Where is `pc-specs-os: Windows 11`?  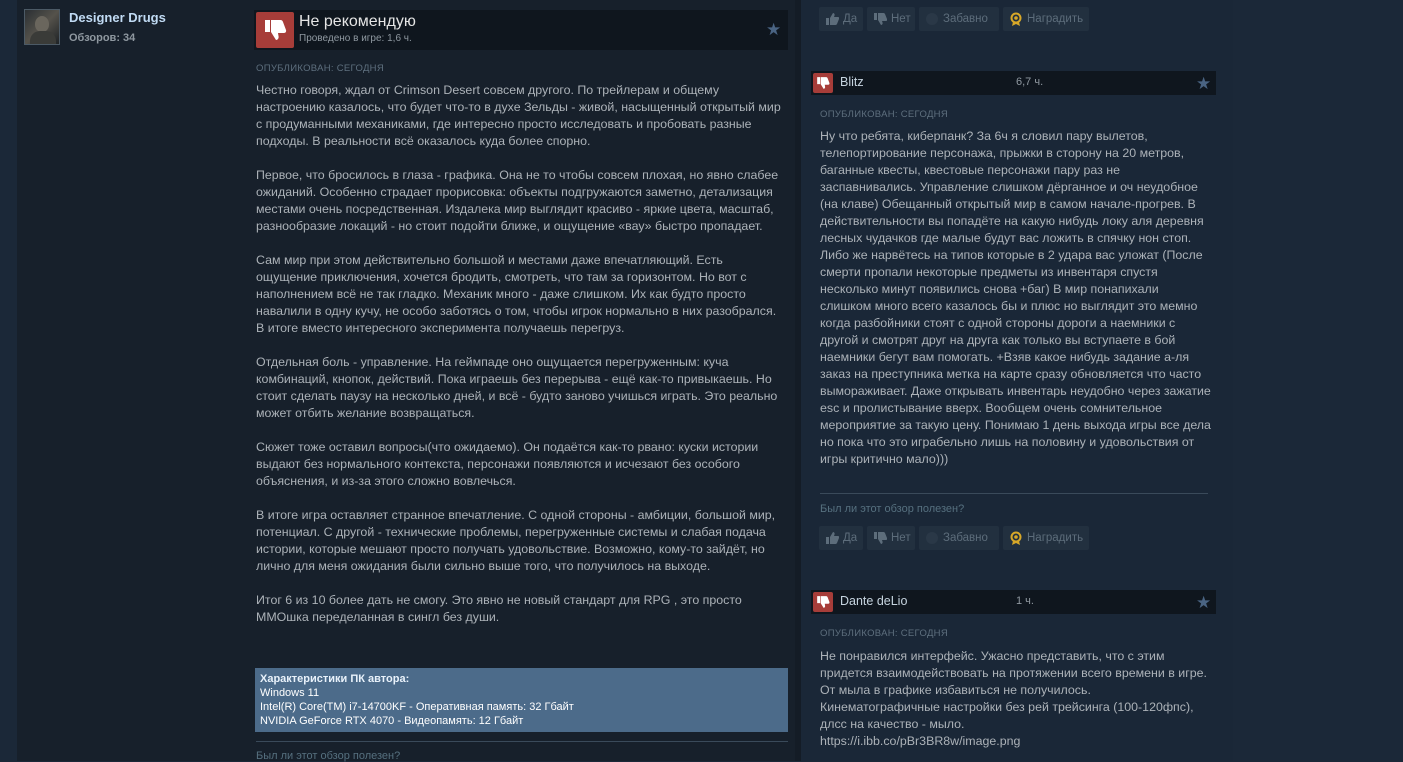
pc-specs-os: Windows 11 is located at coordinates (290, 693).